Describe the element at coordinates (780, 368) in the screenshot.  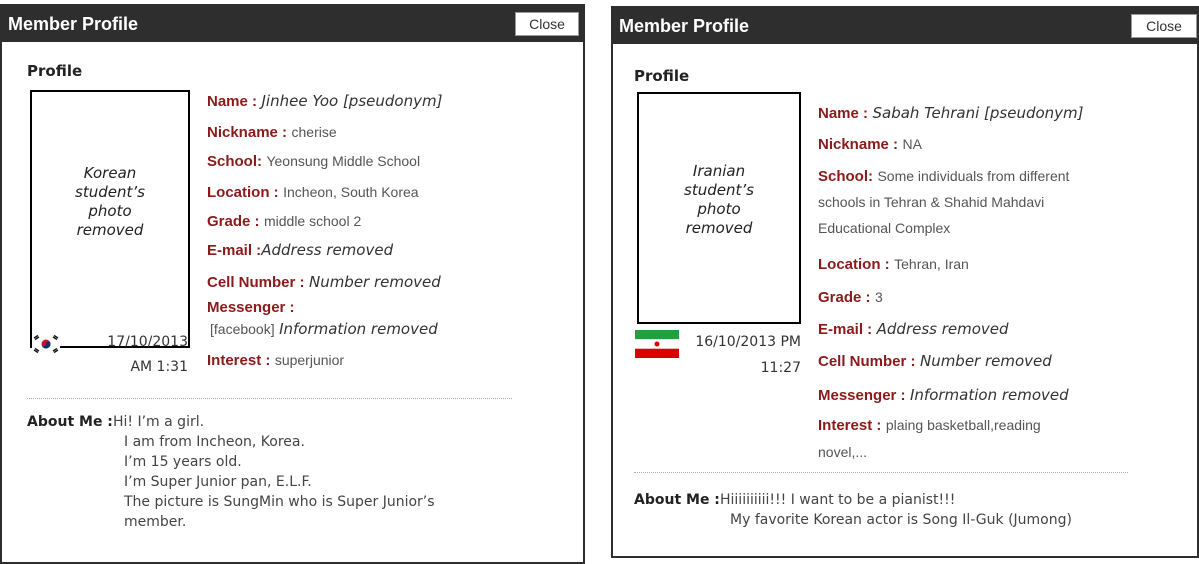
I see `post-time-line: 11:27` at that location.